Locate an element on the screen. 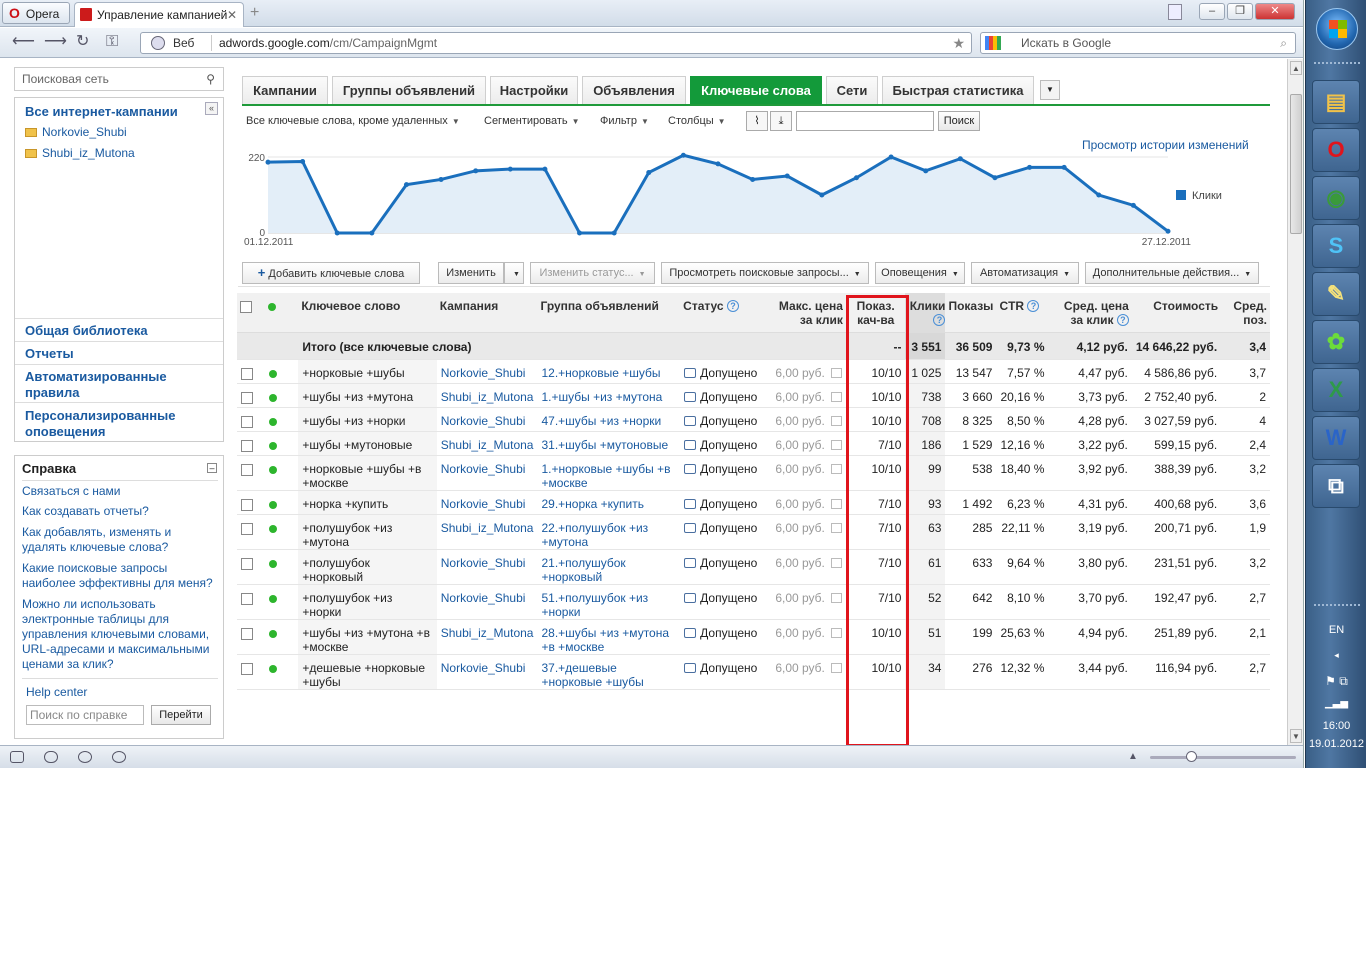 The height and width of the screenshot is (958, 1366). tab-ad-groups: Группы объявлений is located at coordinates (409, 90).